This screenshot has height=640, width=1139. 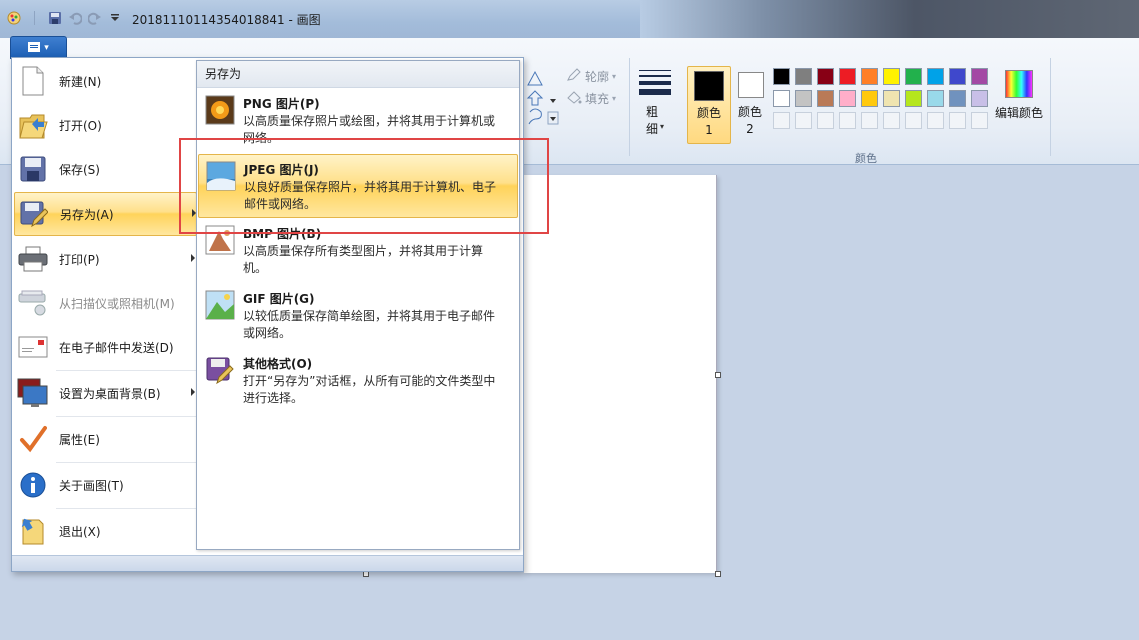 I want to click on color-palette, so click(x=883, y=100).